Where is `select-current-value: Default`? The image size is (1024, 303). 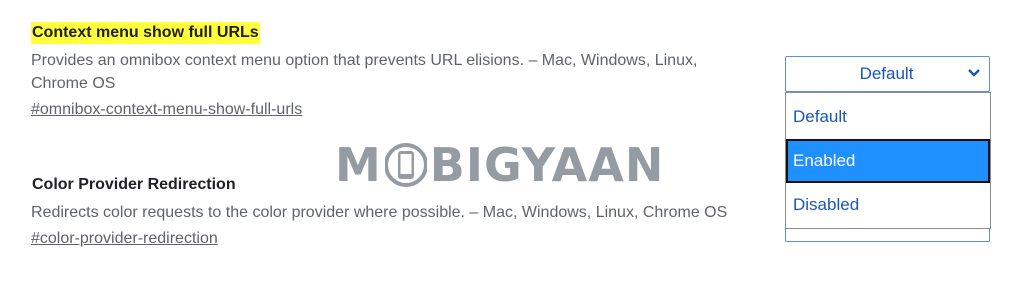 select-current-value: Default is located at coordinates (886, 73).